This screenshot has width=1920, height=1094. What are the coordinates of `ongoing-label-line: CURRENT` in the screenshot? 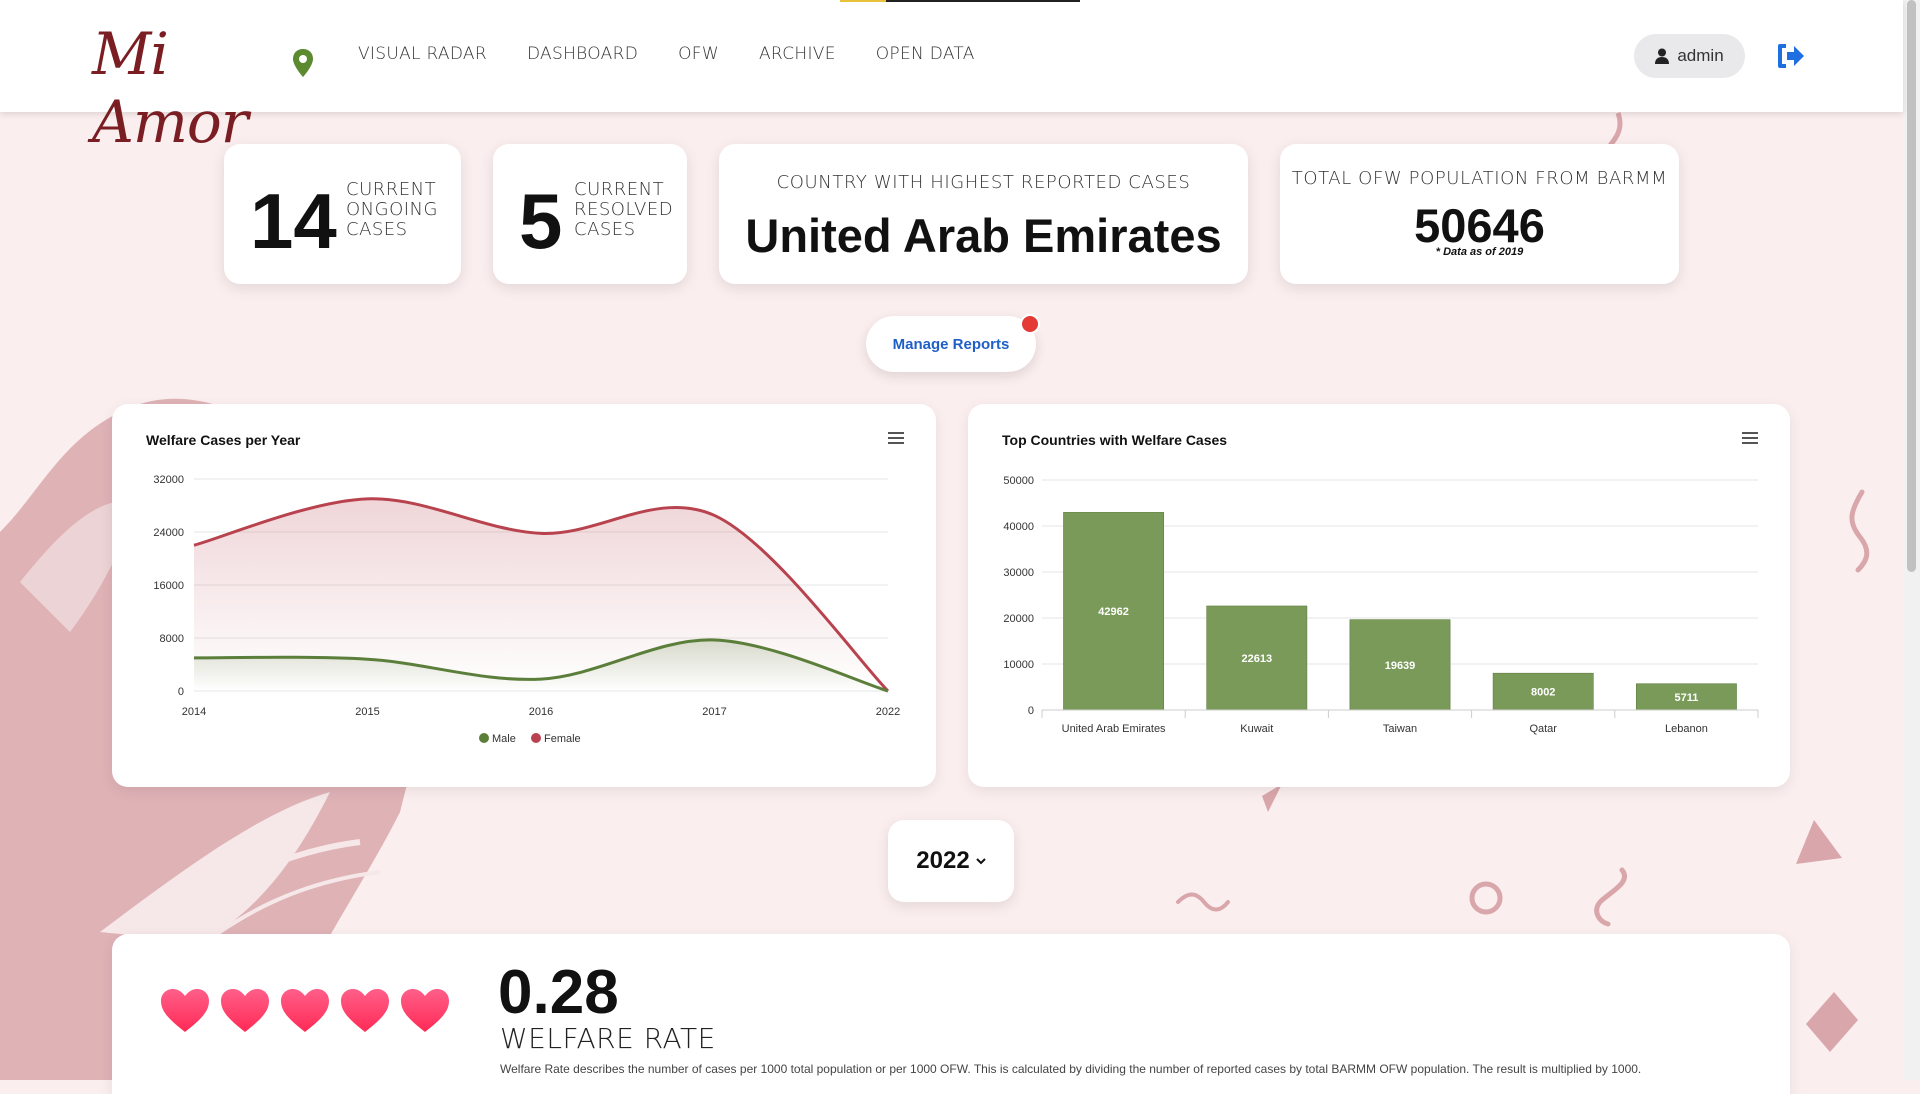 It's located at (391, 189).